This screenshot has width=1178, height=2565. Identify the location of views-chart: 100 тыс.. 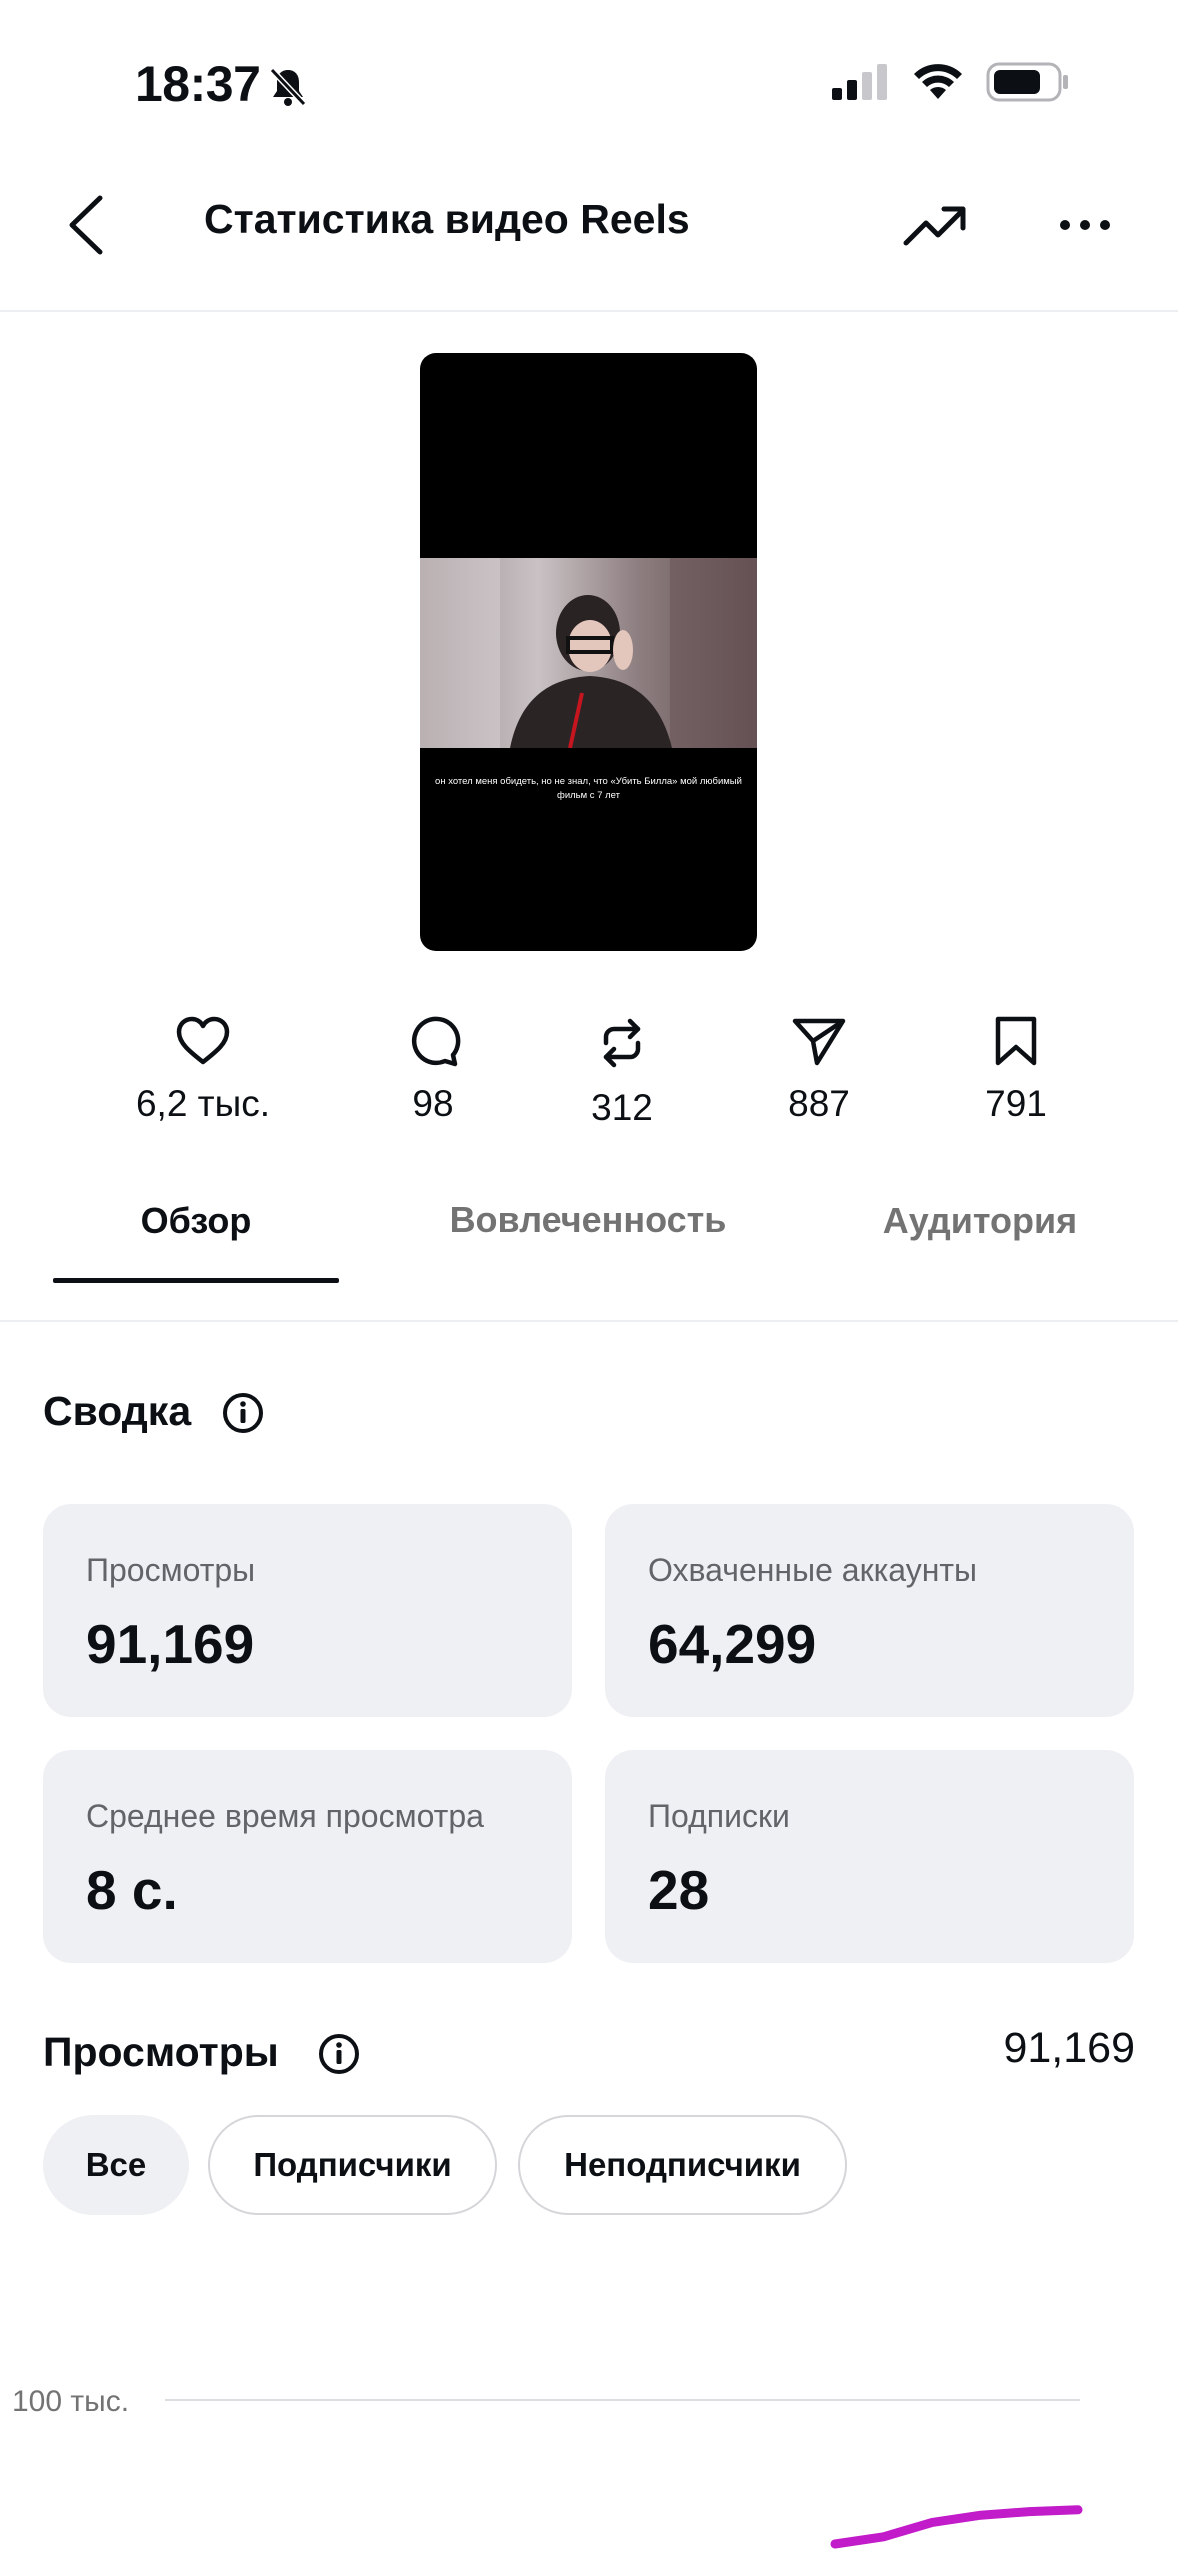
(589, 2460).